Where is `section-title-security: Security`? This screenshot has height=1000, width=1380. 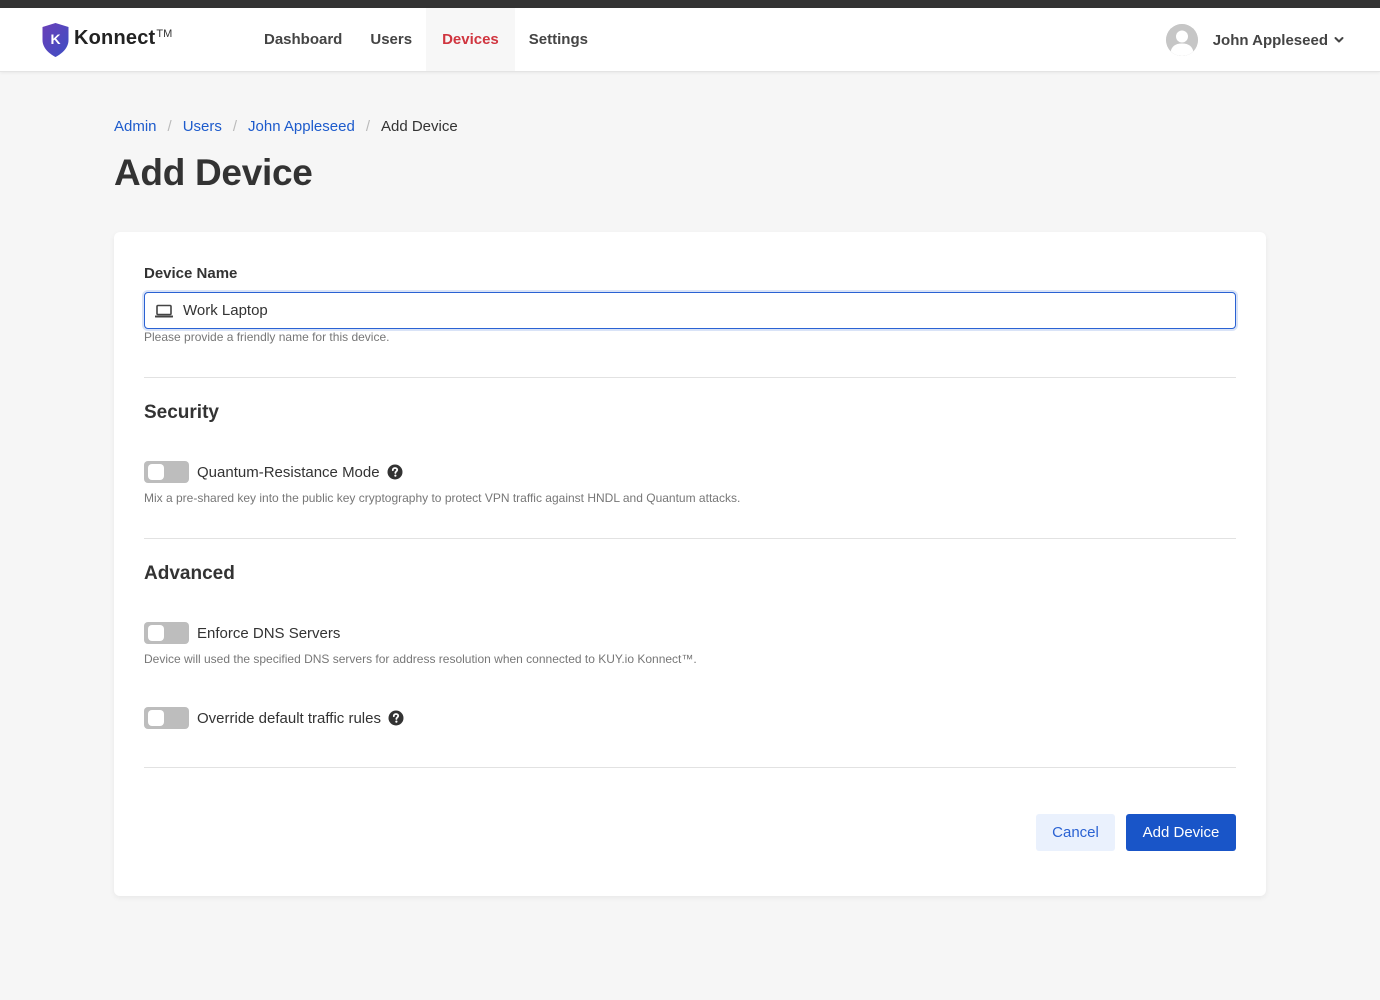
section-title-security: Security is located at coordinates (181, 412).